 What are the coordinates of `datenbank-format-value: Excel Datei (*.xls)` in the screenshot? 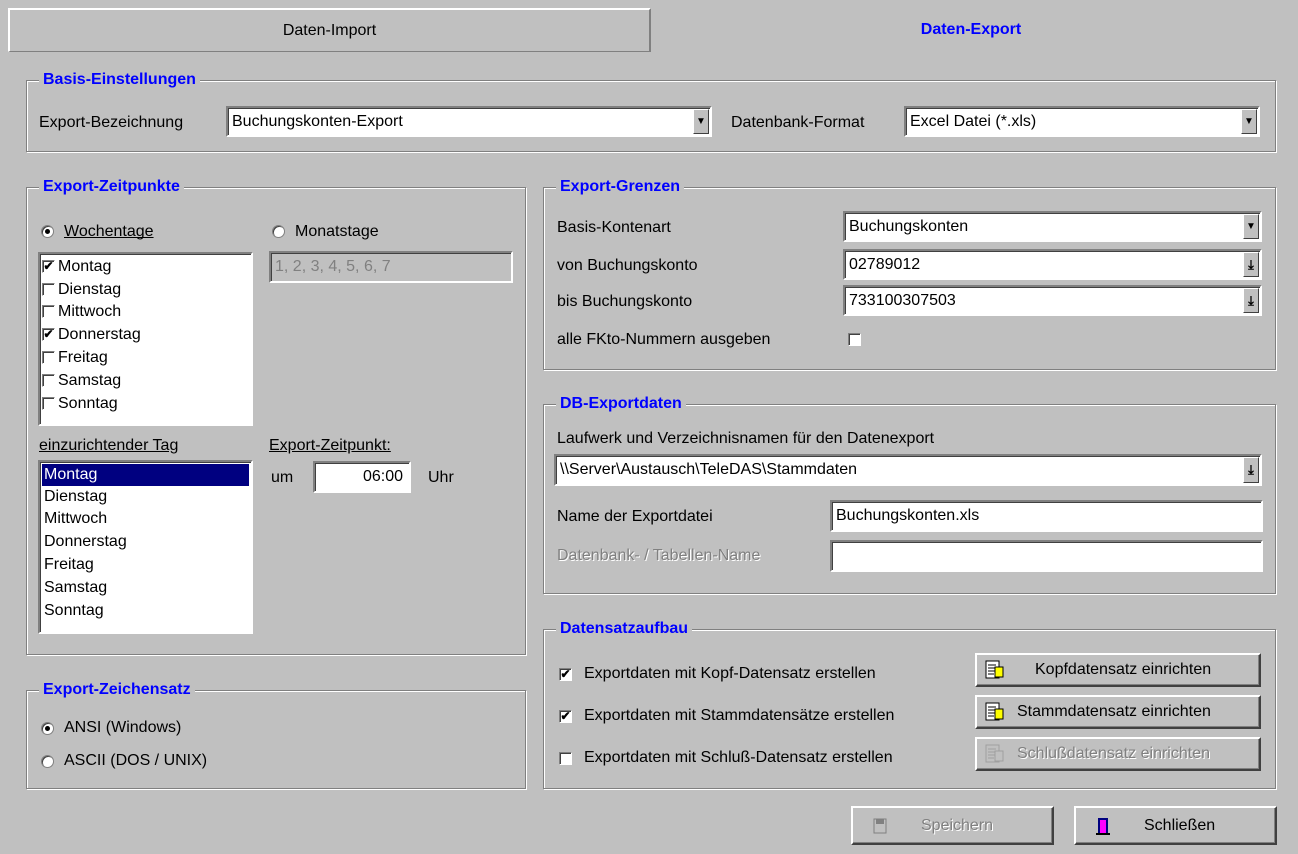 It's located at (973, 121).